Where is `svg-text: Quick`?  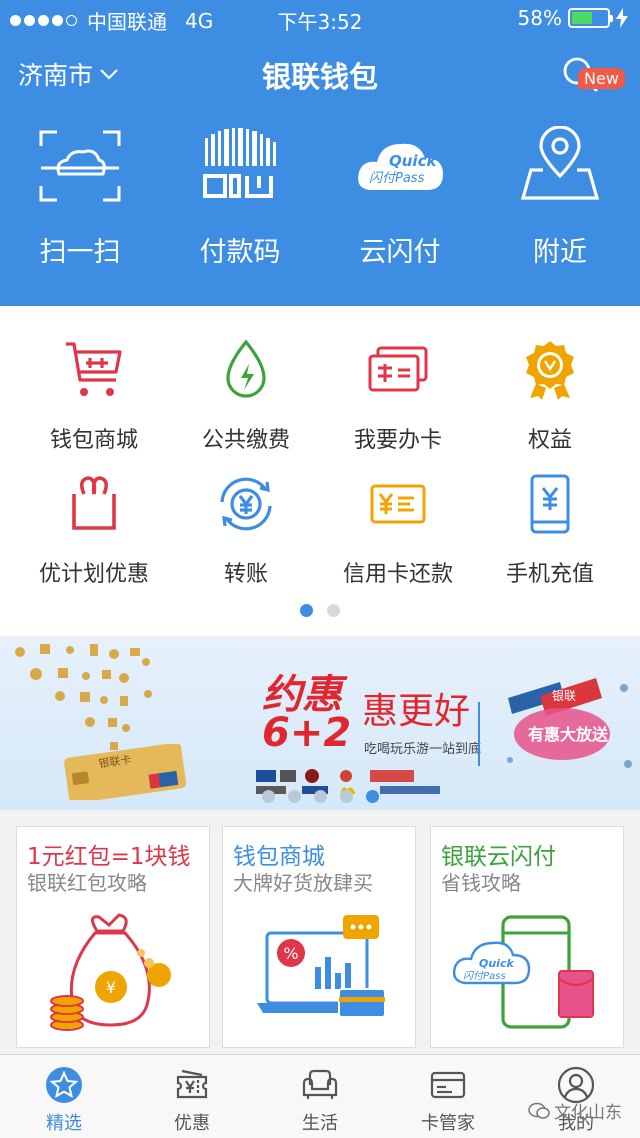 svg-text: Quick is located at coordinates (496, 963).